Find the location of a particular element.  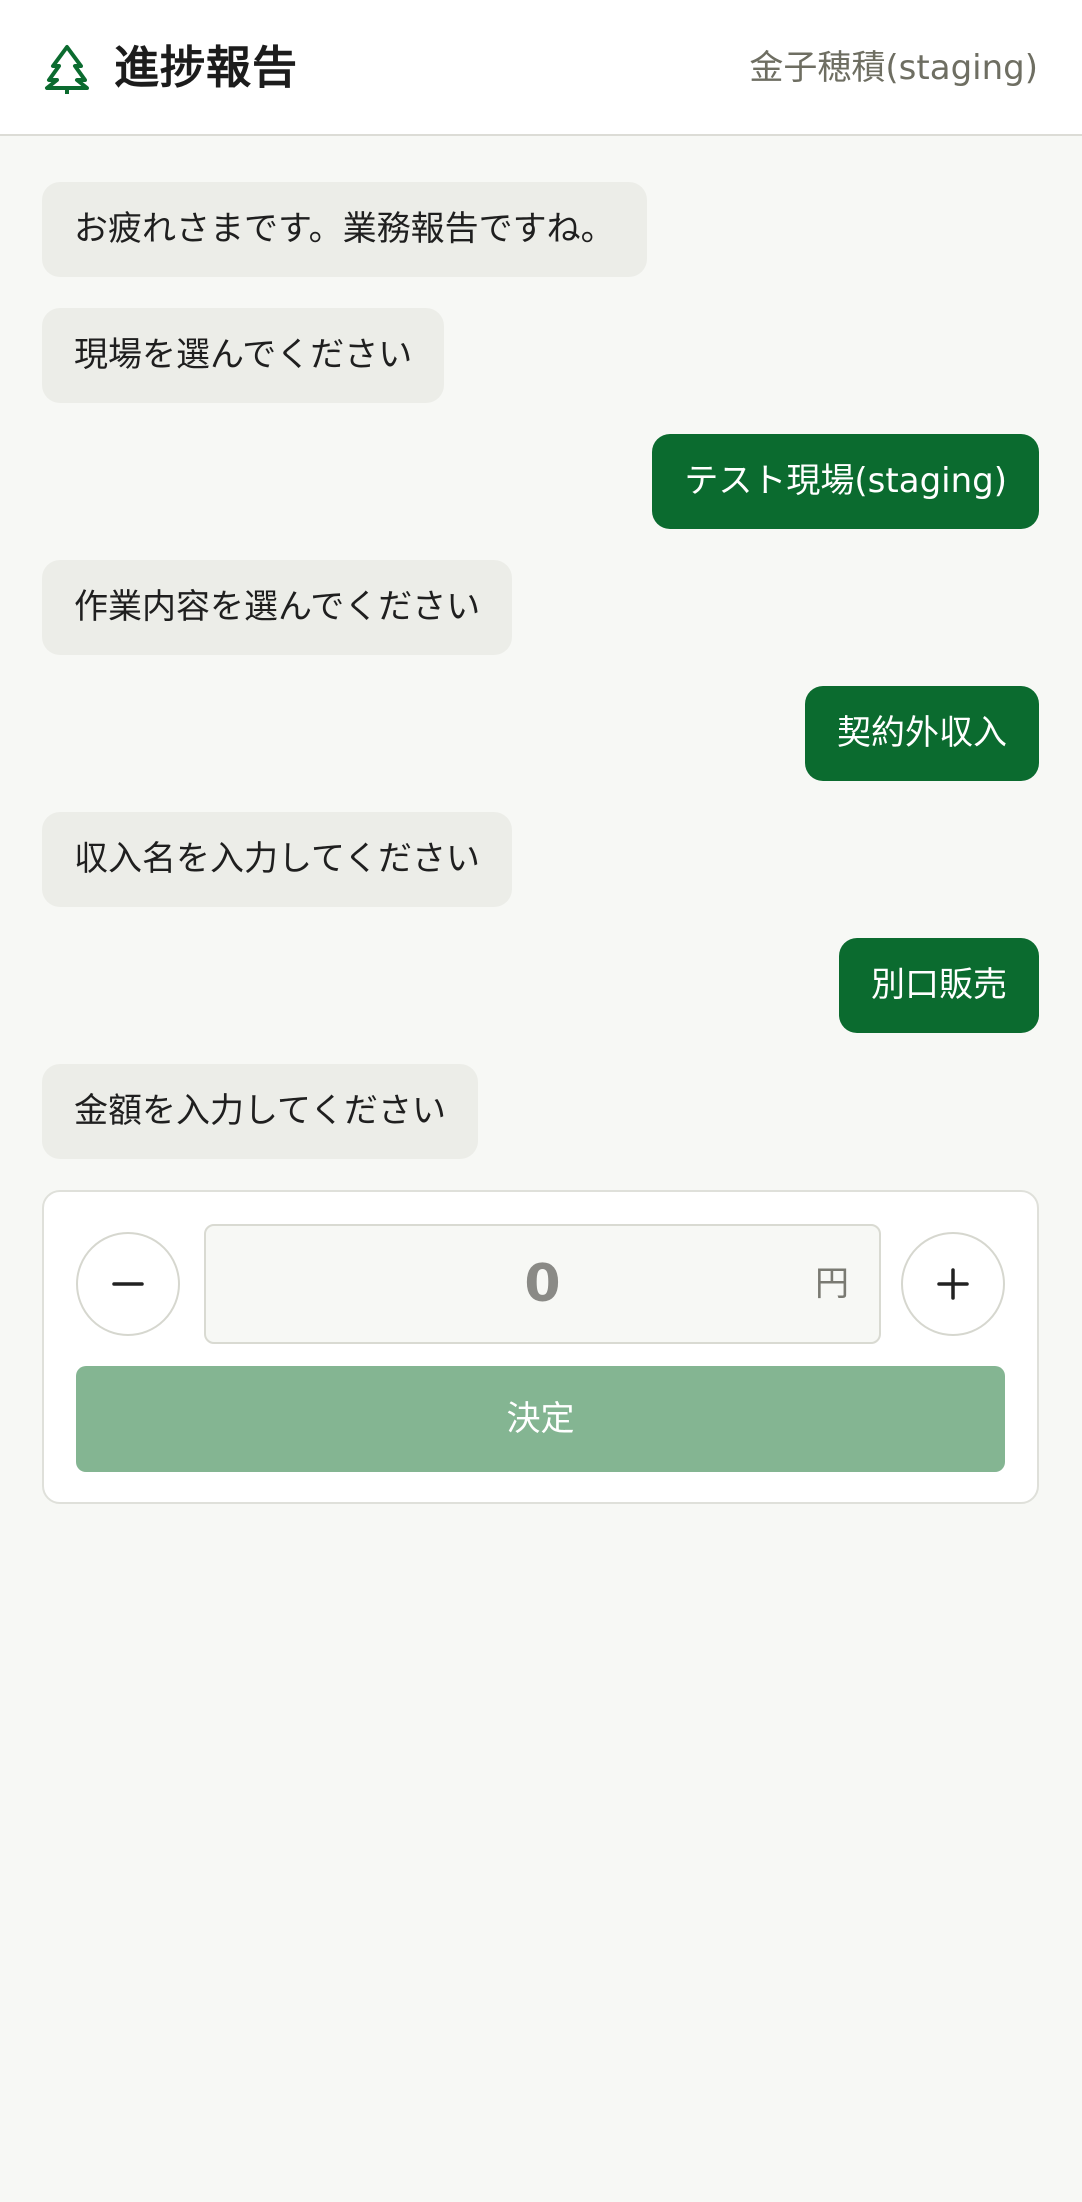

currency-unit: 円 is located at coordinates (832, 1284).